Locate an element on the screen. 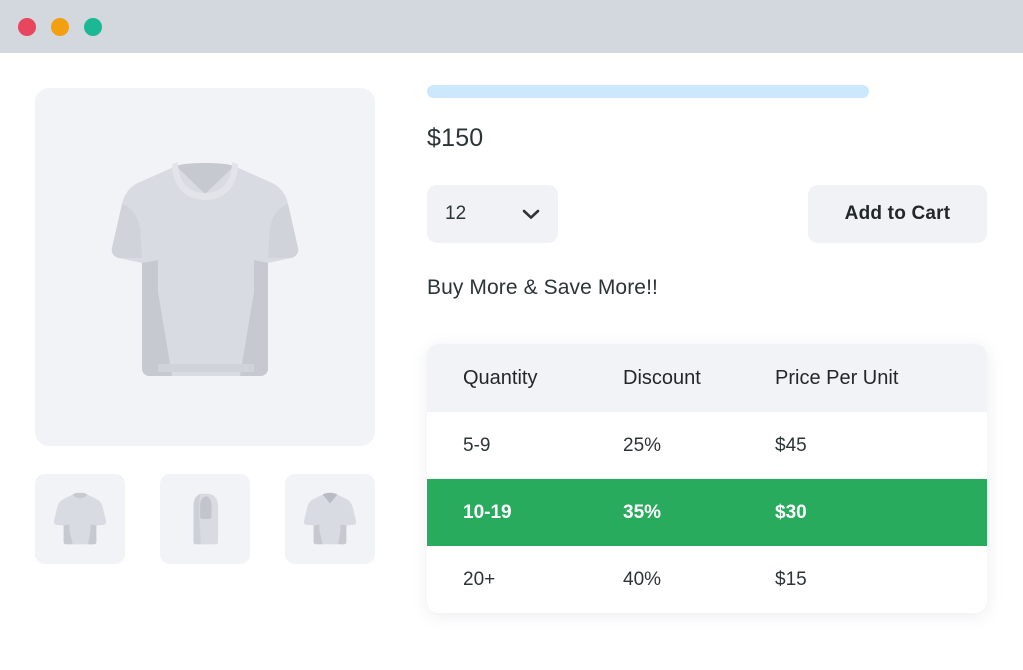 Image resolution: width=1023 pixels, height=670 pixels. table-row: 5-9 25% $45 is located at coordinates (707, 445).